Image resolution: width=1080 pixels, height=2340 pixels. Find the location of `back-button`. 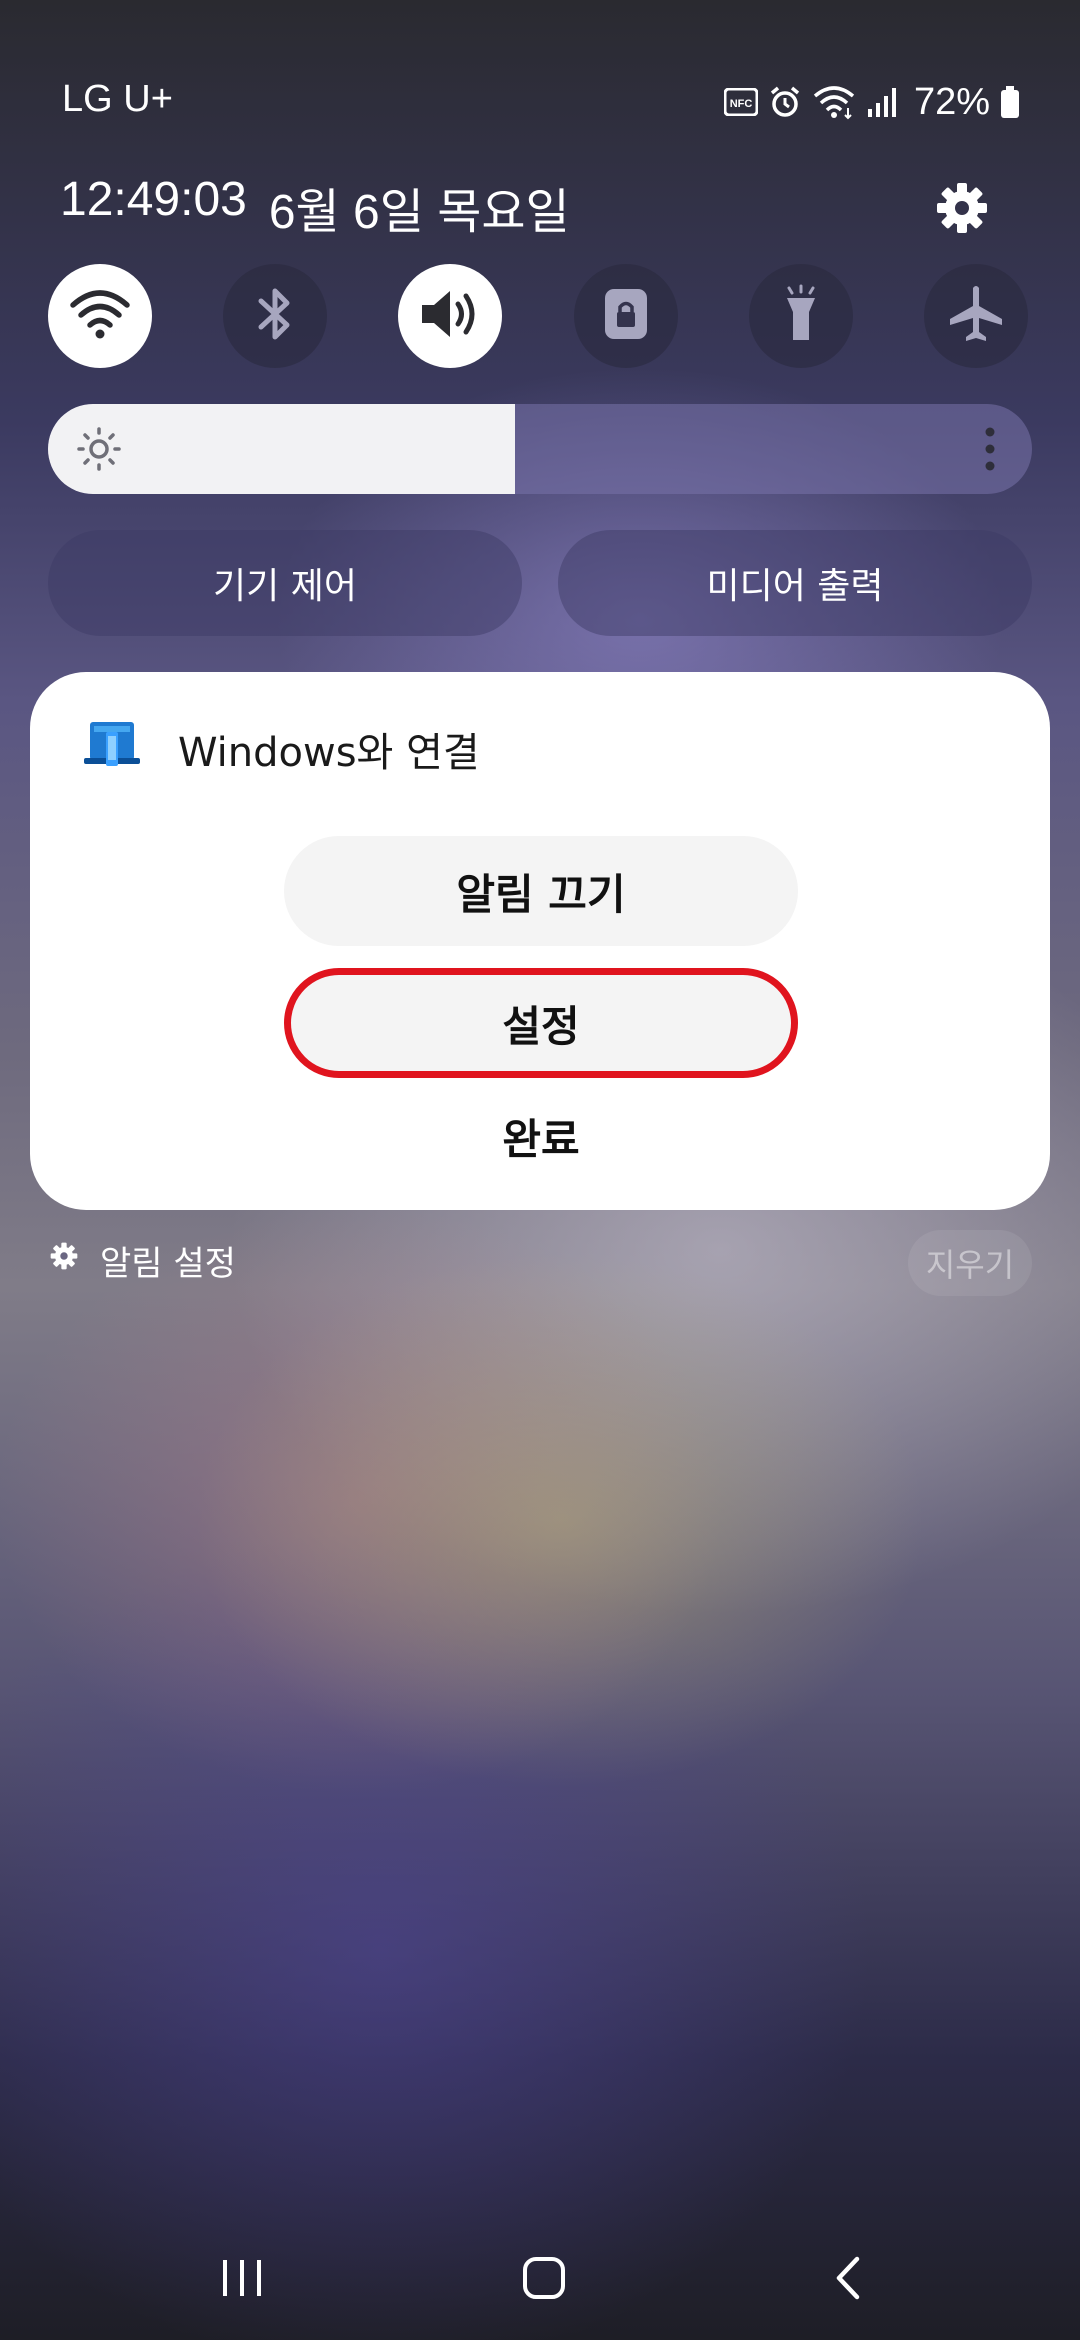

back-button is located at coordinates (848, 2280).